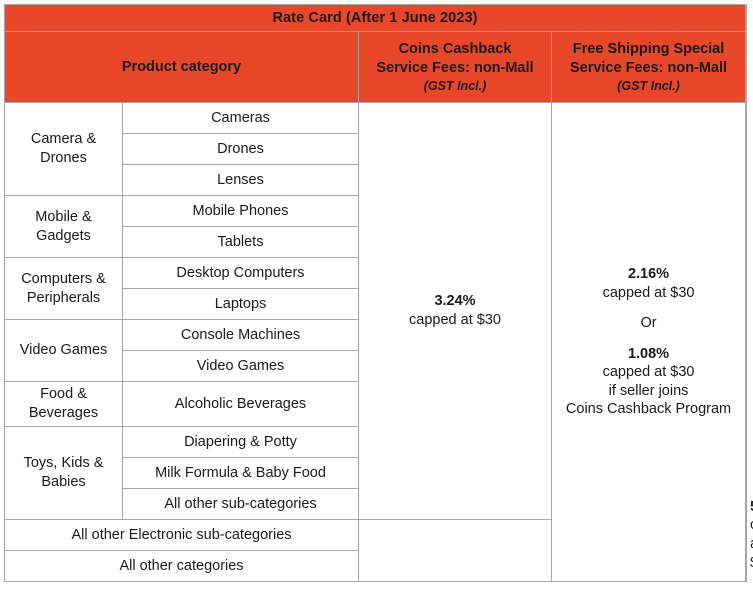 Image resolution: width=753 pixels, height=594 pixels. Describe the element at coordinates (240, 118) in the screenshot. I see `subcategory-cameras: Cameras` at that location.